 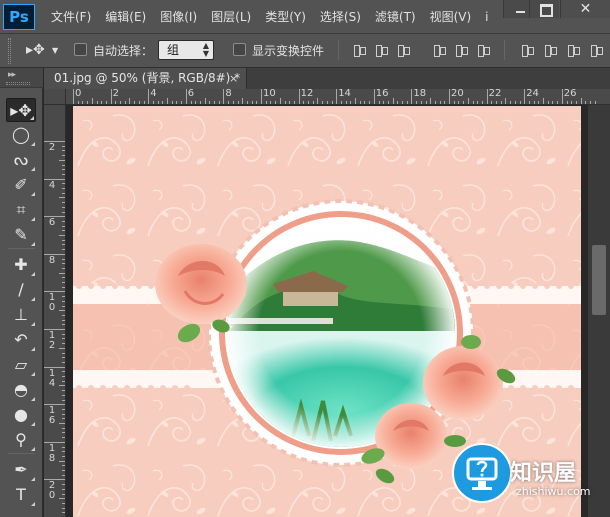 What do you see at coordinates (21, 440) in the screenshot?
I see `dodge-tool: ⚲` at bounding box center [21, 440].